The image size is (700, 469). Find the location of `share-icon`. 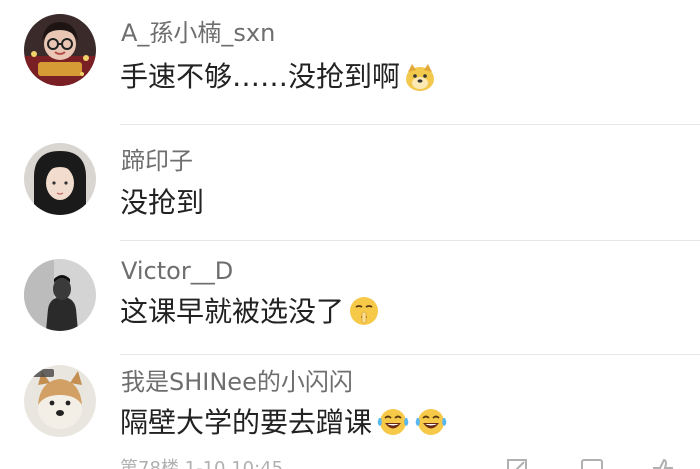

share-icon is located at coordinates (517, 463).